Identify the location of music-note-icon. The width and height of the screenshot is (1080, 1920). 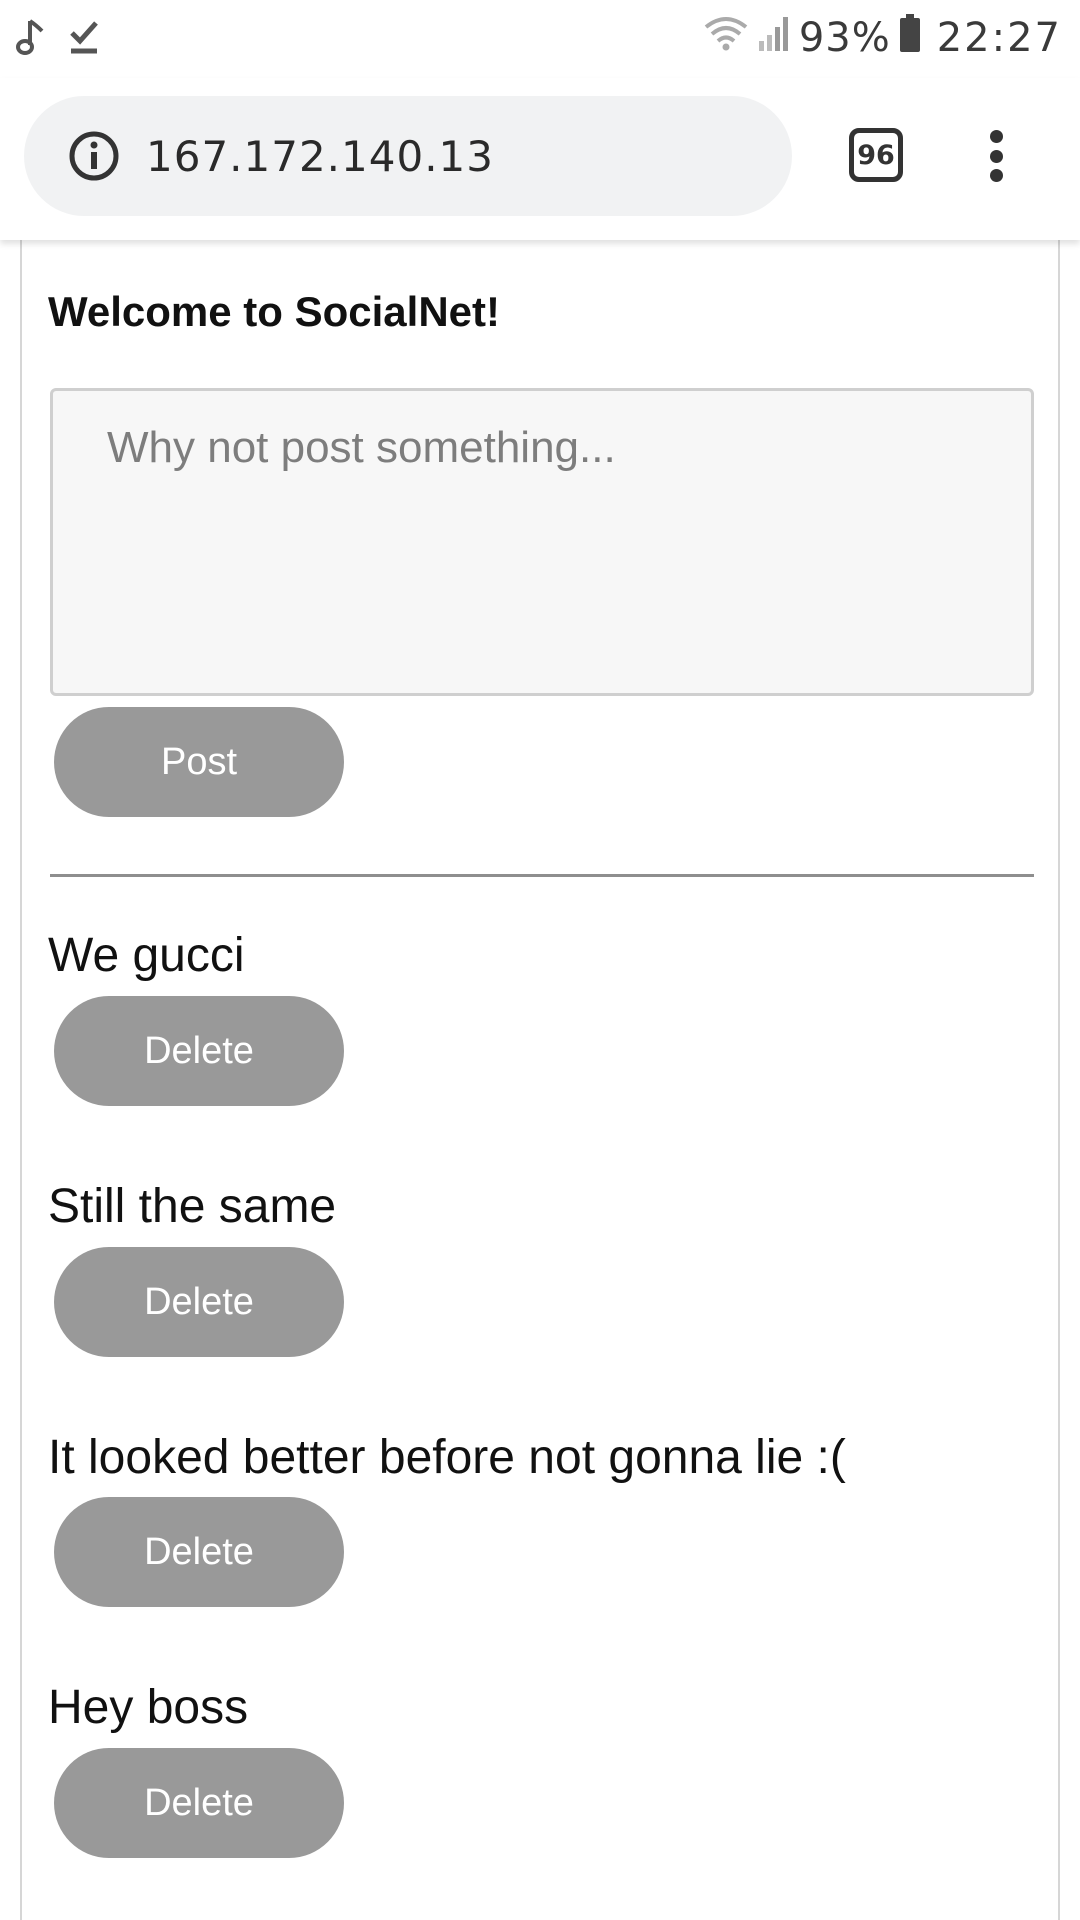
(31, 39).